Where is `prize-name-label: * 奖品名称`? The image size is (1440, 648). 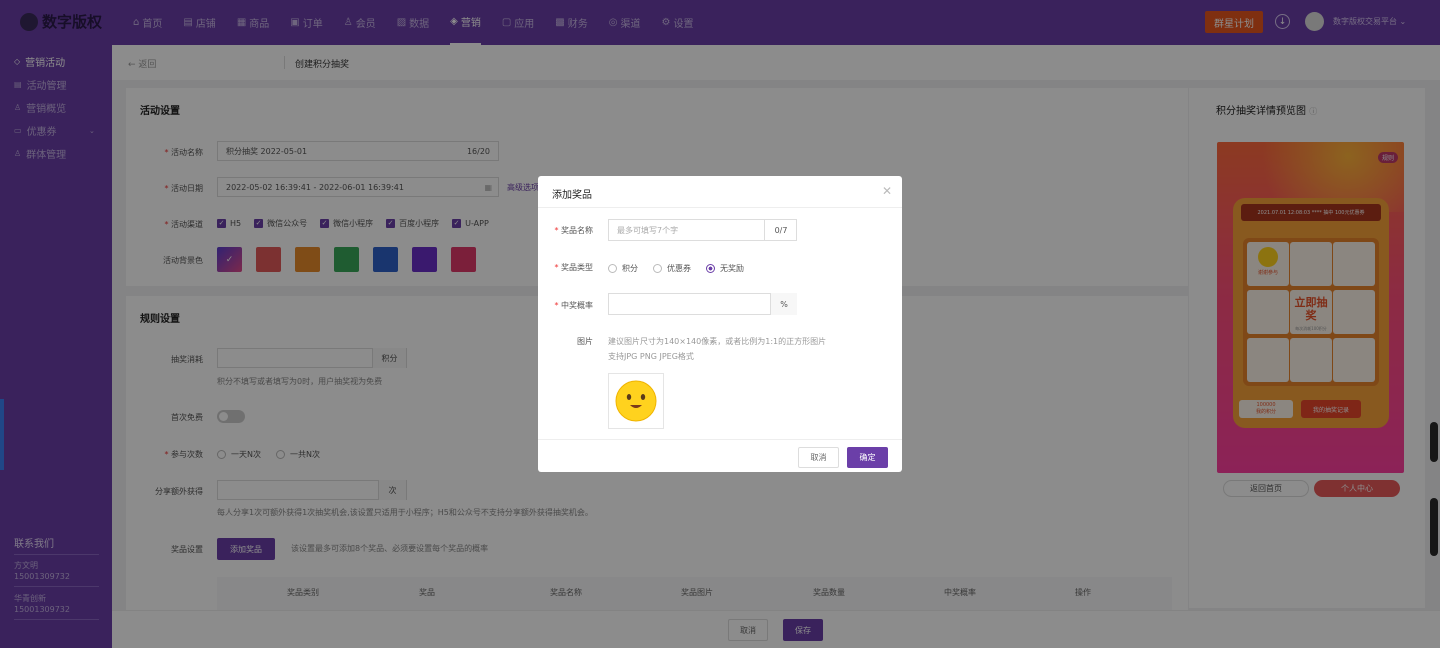 prize-name-label: * 奖品名称 is located at coordinates (573, 230).